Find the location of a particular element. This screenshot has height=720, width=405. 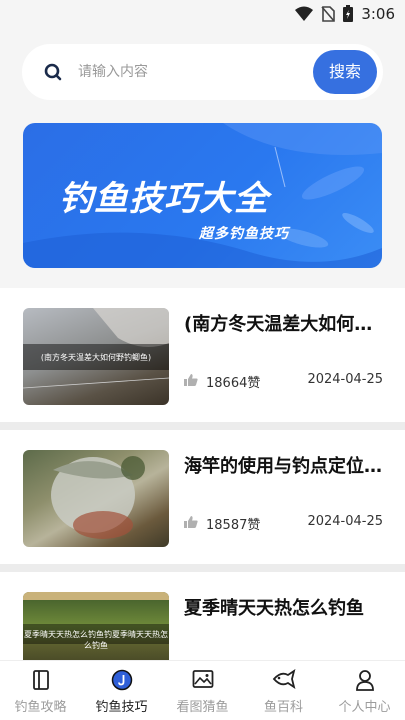

thumbnail-scene is located at coordinates (98, 497).